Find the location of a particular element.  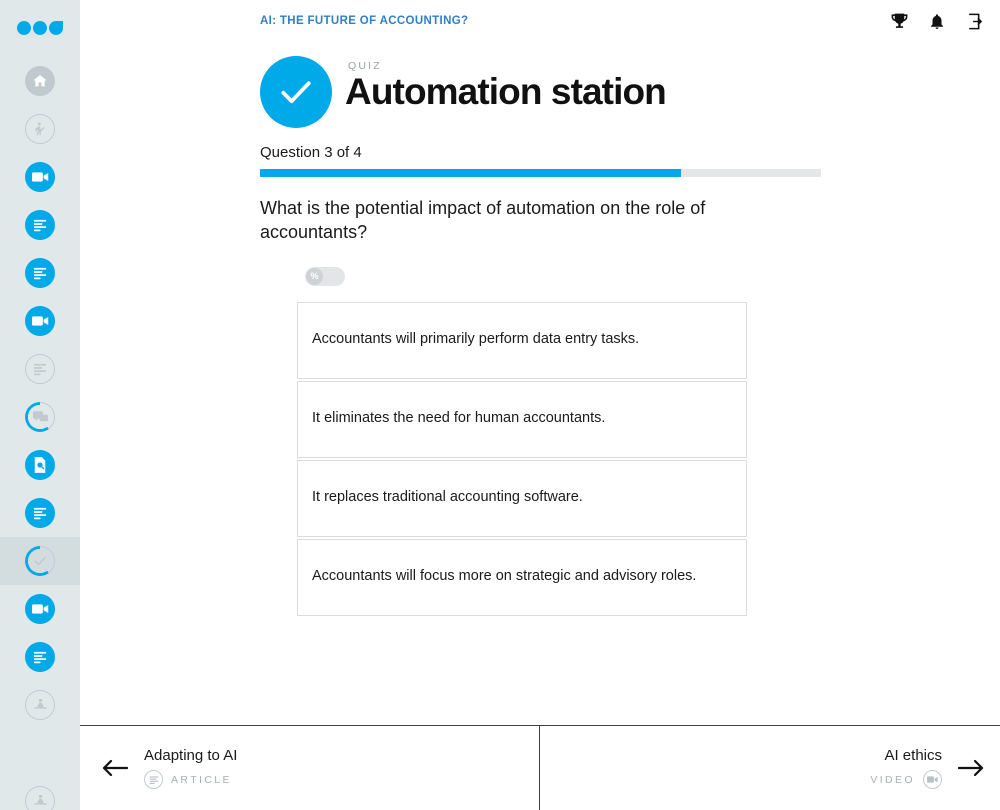

previous-lesson-meta: ARTICLE is located at coordinates (190, 780).